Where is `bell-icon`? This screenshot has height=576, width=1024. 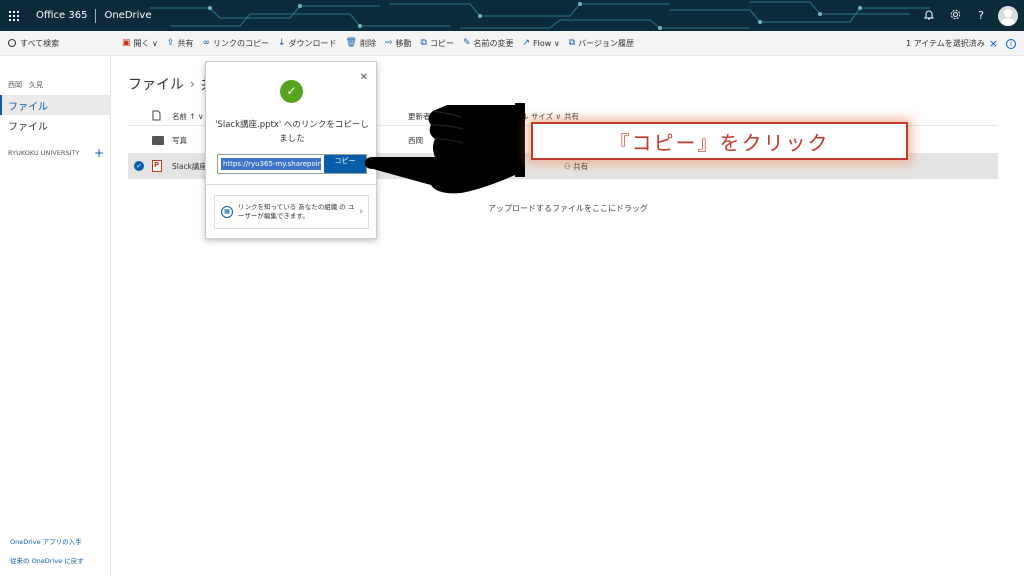 bell-icon is located at coordinates (929, 16).